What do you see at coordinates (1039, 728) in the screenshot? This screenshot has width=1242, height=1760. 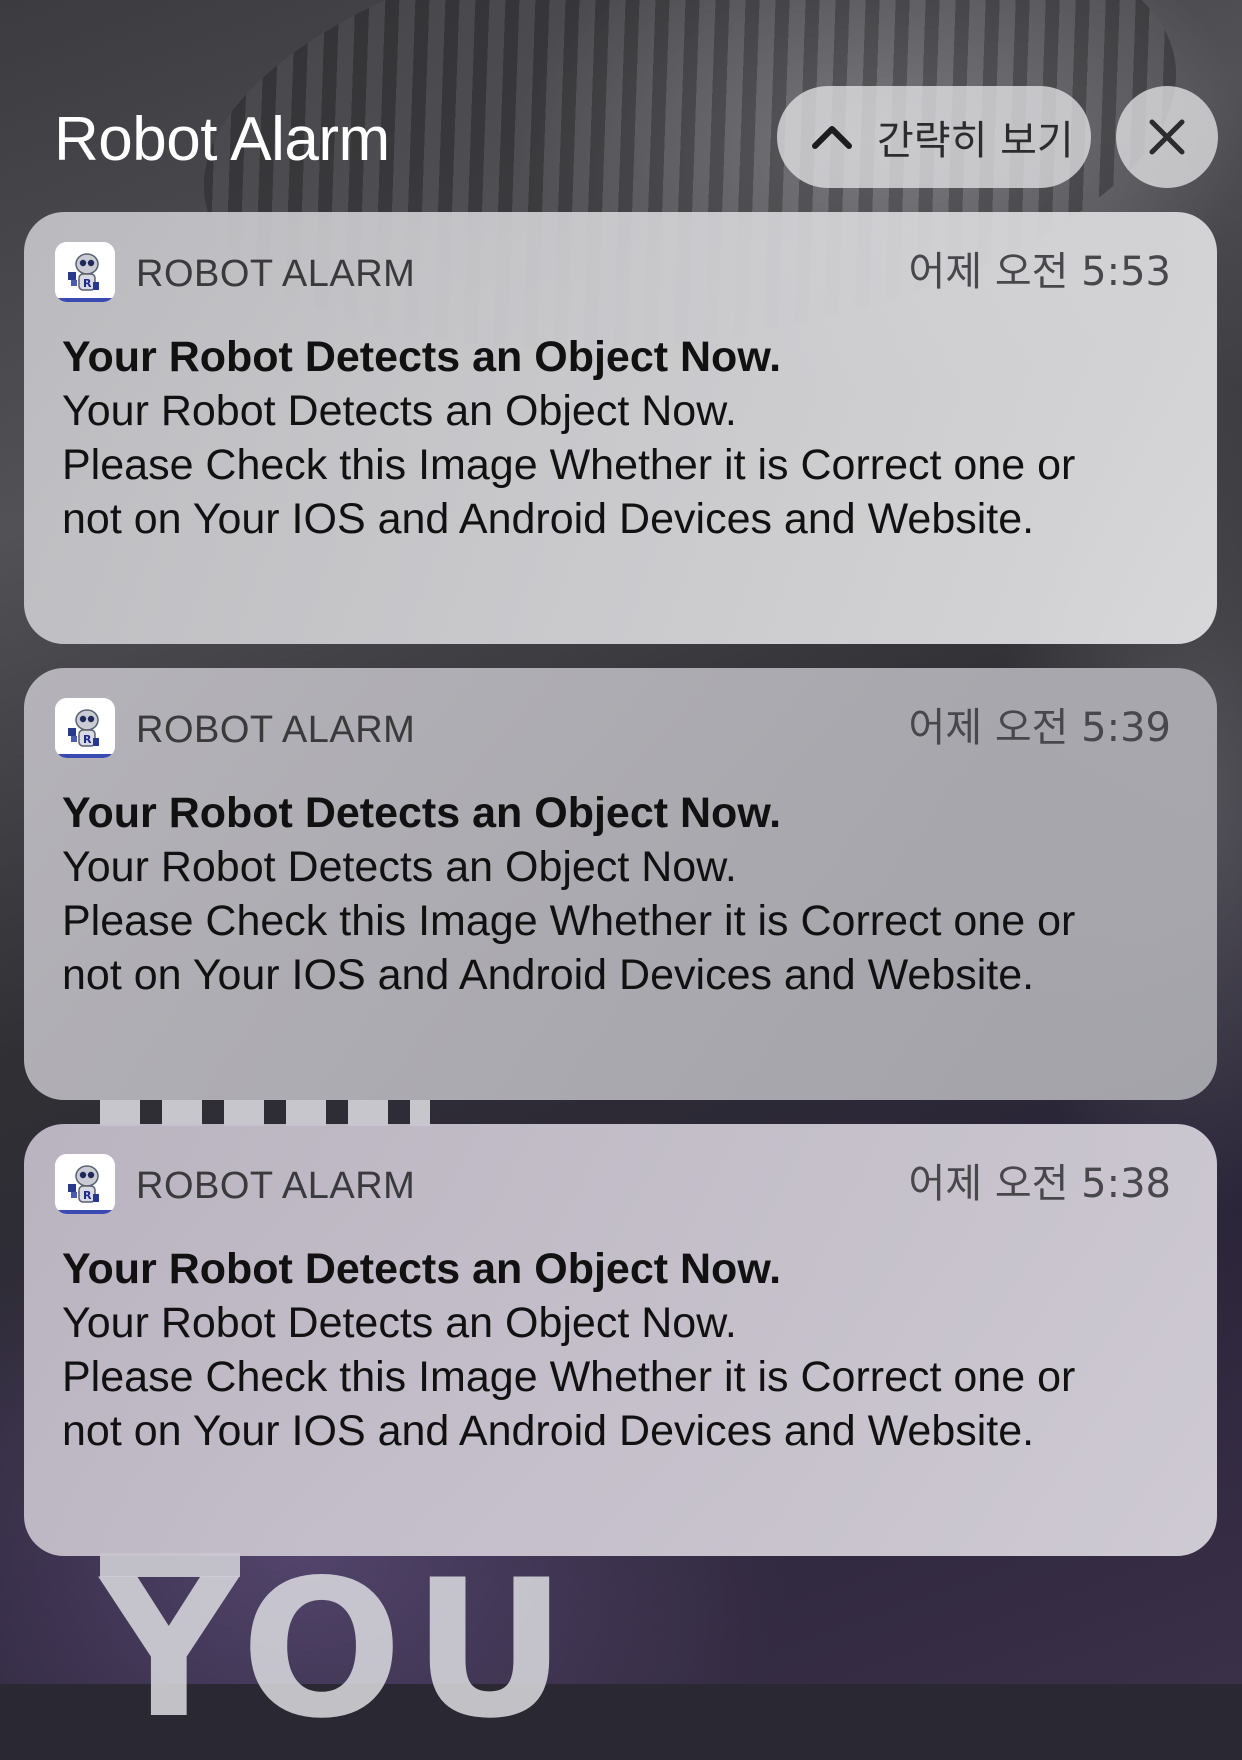 I see `notification-time: 어제 오전 5:39` at bounding box center [1039, 728].